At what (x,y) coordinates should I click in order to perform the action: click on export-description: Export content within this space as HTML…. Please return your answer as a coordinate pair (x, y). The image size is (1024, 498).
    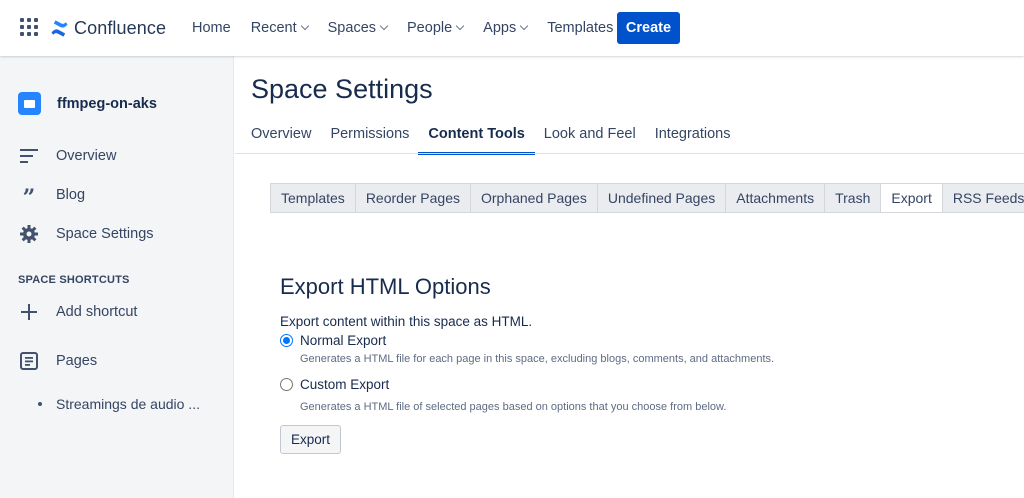
    Looking at the image, I should click on (406, 321).